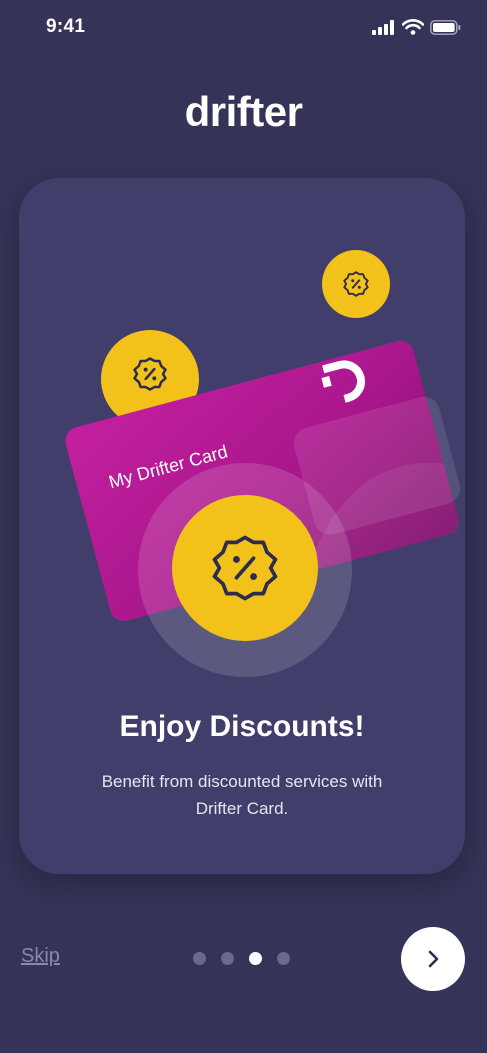  What do you see at coordinates (242, 726) in the screenshot?
I see `onboarding-title: Enjoy Discounts!` at bounding box center [242, 726].